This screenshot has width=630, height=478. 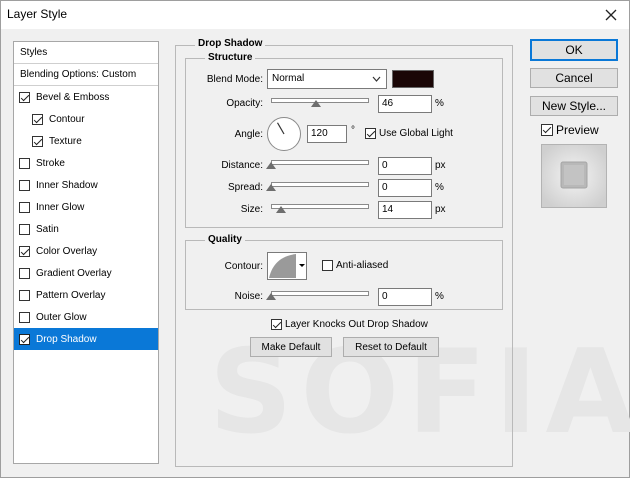 What do you see at coordinates (244, 103) in the screenshot?
I see `opacity-label: Opacity:` at bounding box center [244, 103].